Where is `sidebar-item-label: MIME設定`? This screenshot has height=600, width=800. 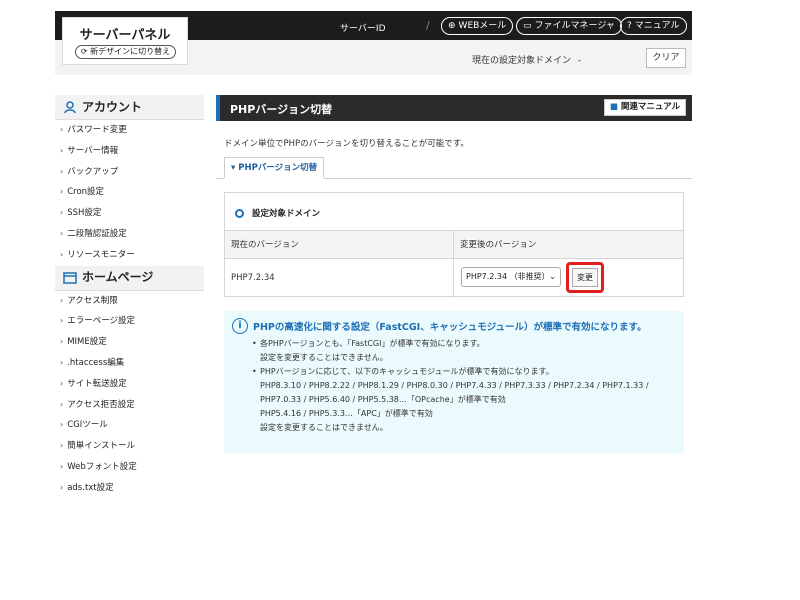
sidebar-item-label: MIME設定 is located at coordinates (87, 342).